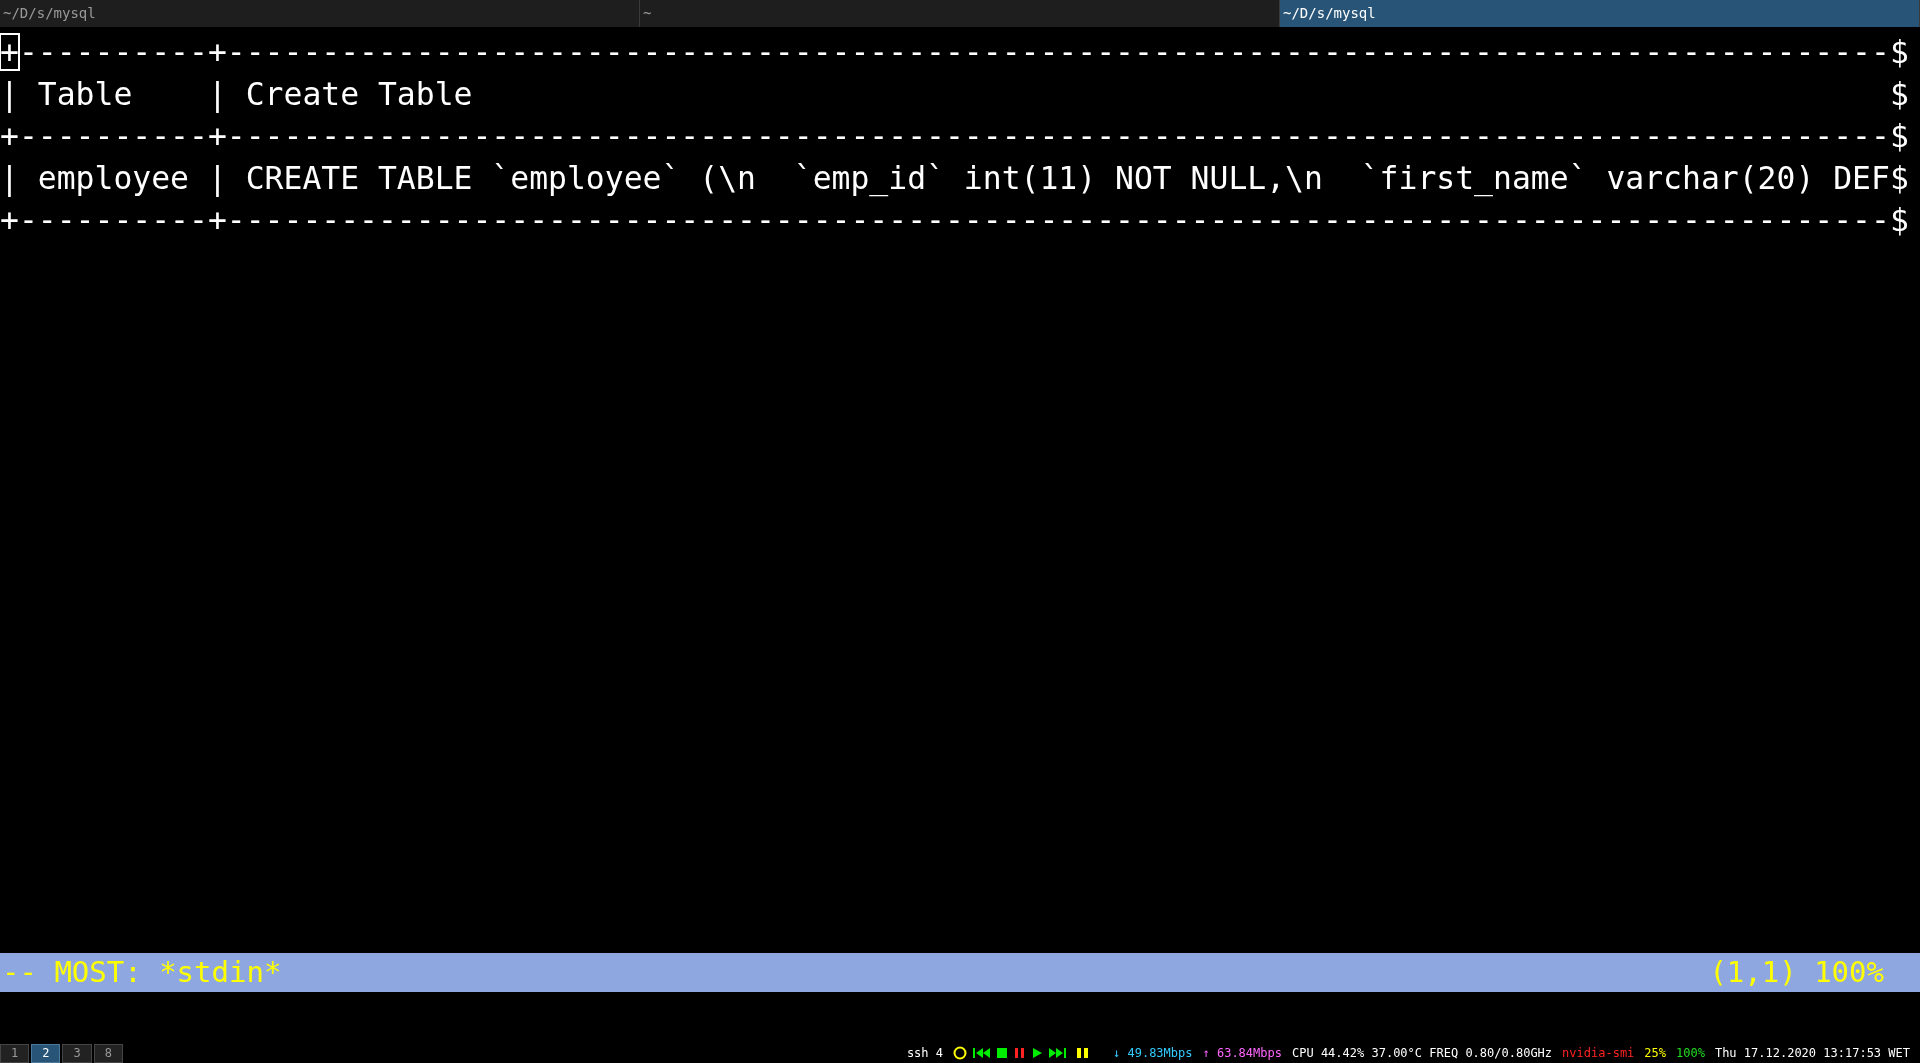  I want to click on status-text: ssh 4, so click(924, 1053).